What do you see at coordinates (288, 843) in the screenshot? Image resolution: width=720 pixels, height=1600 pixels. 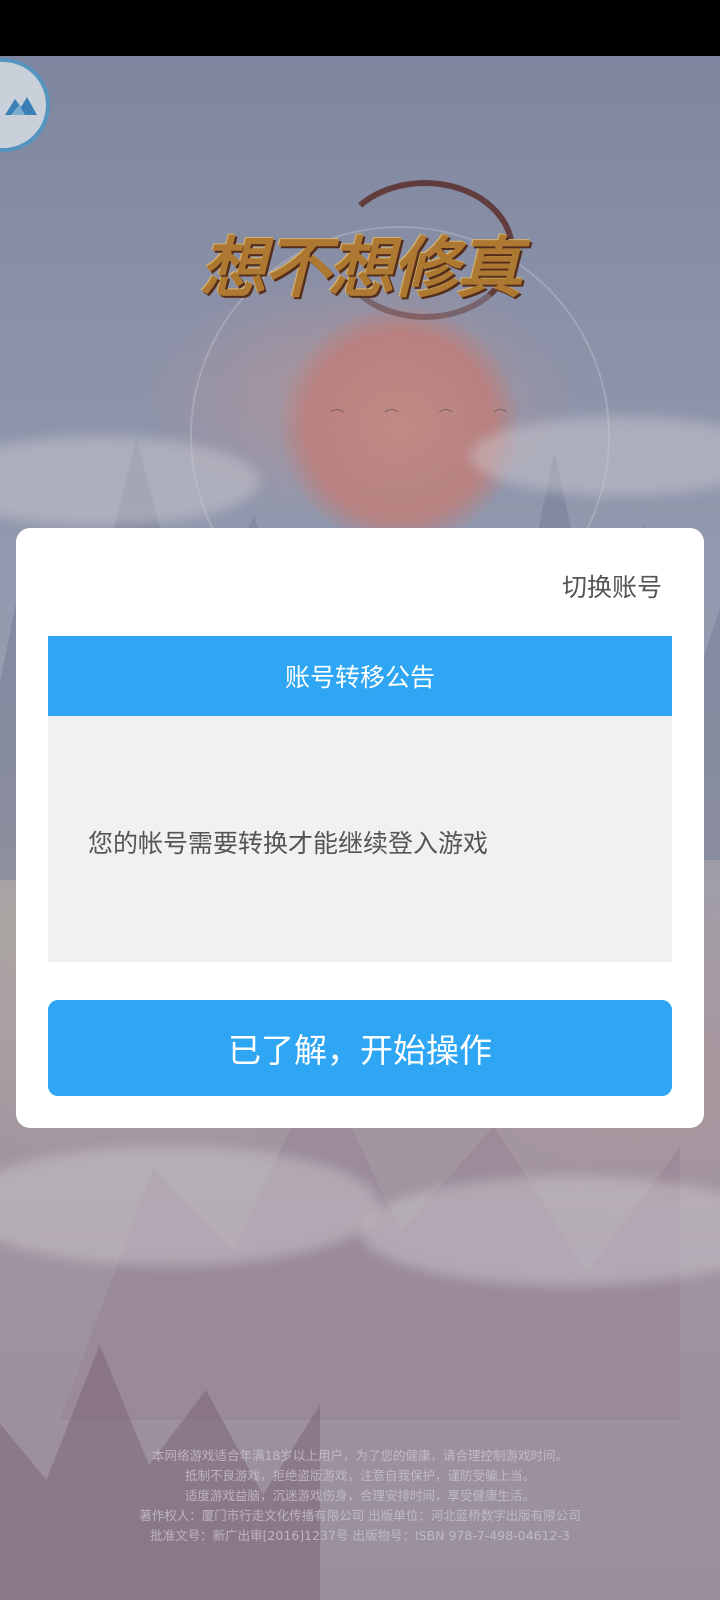 I see `notice-message: 您的帐号需要转换才能继续登入游戏` at bounding box center [288, 843].